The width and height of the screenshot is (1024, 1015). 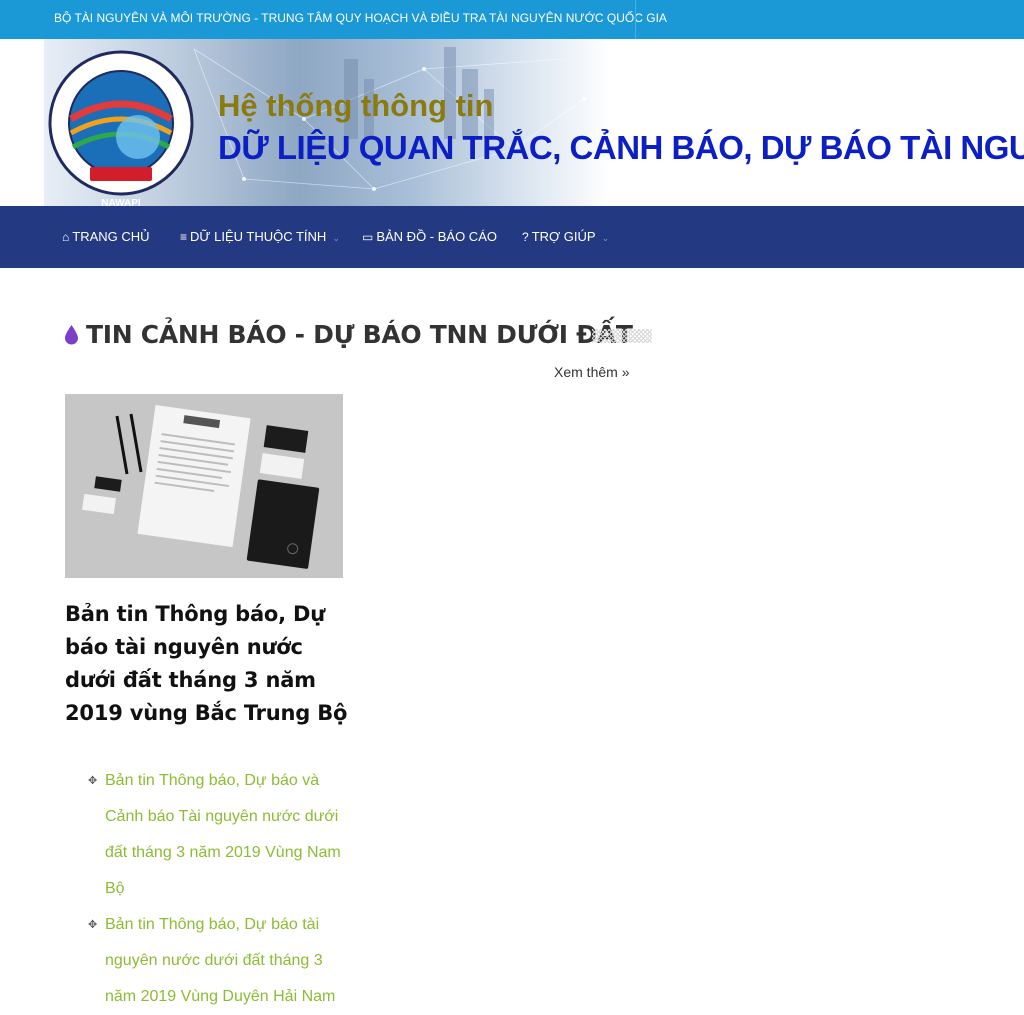 I want to click on logo-badge-text: NAWAPI, so click(x=121, y=202).